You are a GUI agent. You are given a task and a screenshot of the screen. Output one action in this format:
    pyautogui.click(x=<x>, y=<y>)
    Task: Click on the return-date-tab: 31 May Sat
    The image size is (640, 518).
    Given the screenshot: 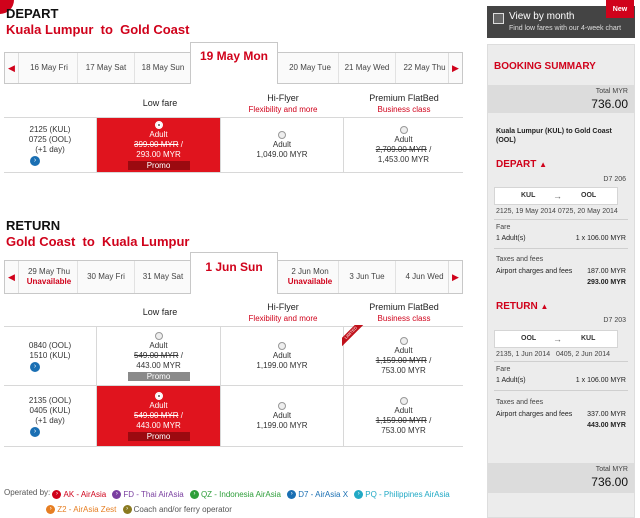 What is the action you would take?
    pyautogui.click(x=163, y=277)
    